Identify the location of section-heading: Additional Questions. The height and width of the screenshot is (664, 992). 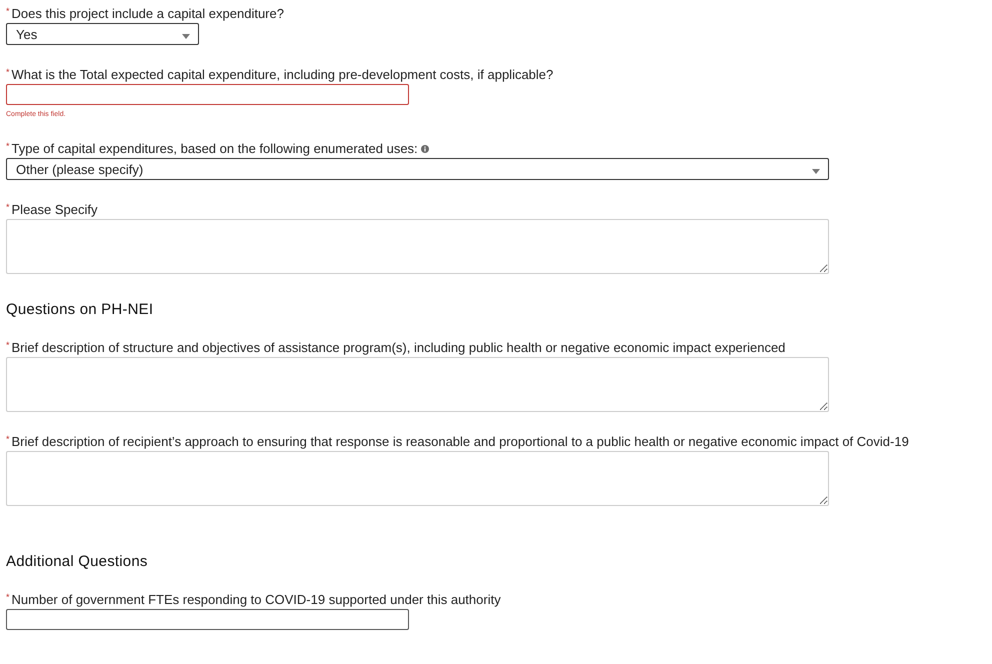
(77, 562).